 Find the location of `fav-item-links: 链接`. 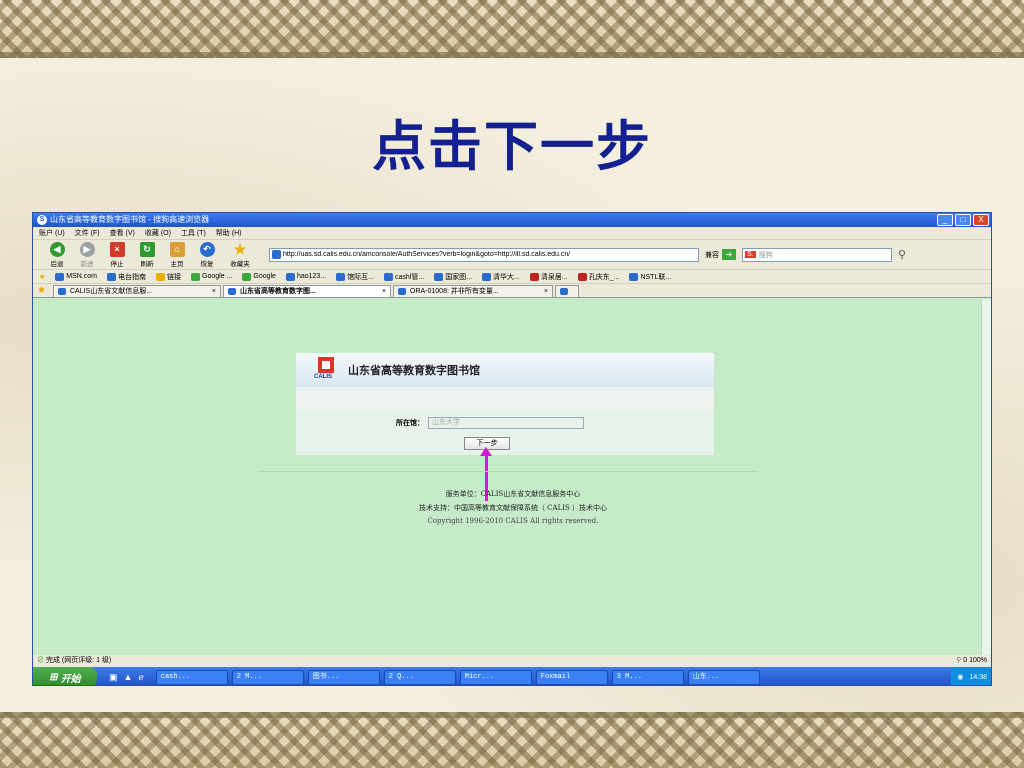

fav-item-links: 链接 is located at coordinates (168, 277).